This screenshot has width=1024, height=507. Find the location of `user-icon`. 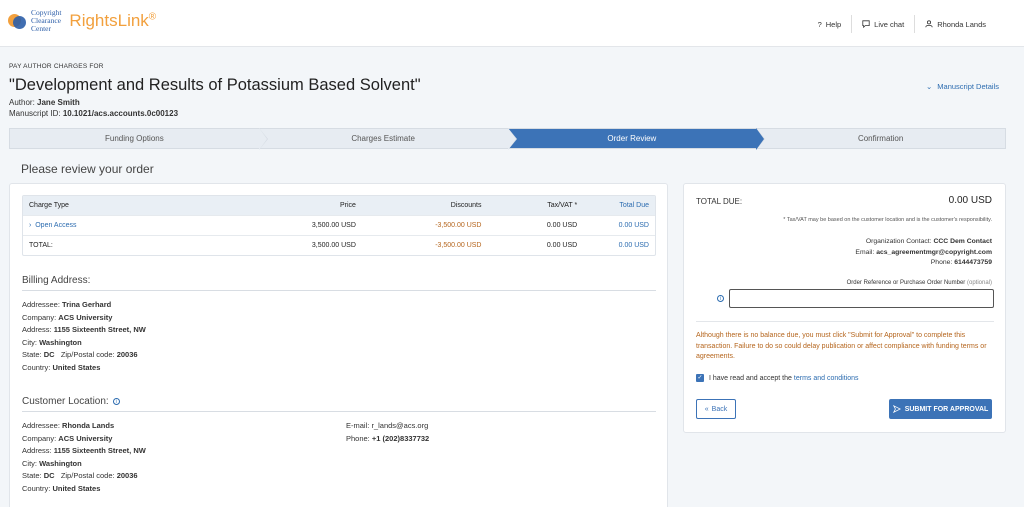

user-icon is located at coordinates (929, 24).